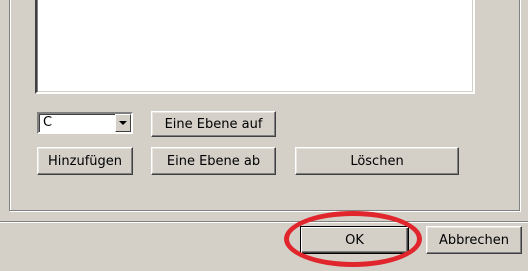 Image resolution: width=528 pixels, height=271 pixels. What do you see at coordinates (213, 161) in the screenshot?
I see `layer-down-button: Eine Ebene ab` at bounding box center [213, 161].